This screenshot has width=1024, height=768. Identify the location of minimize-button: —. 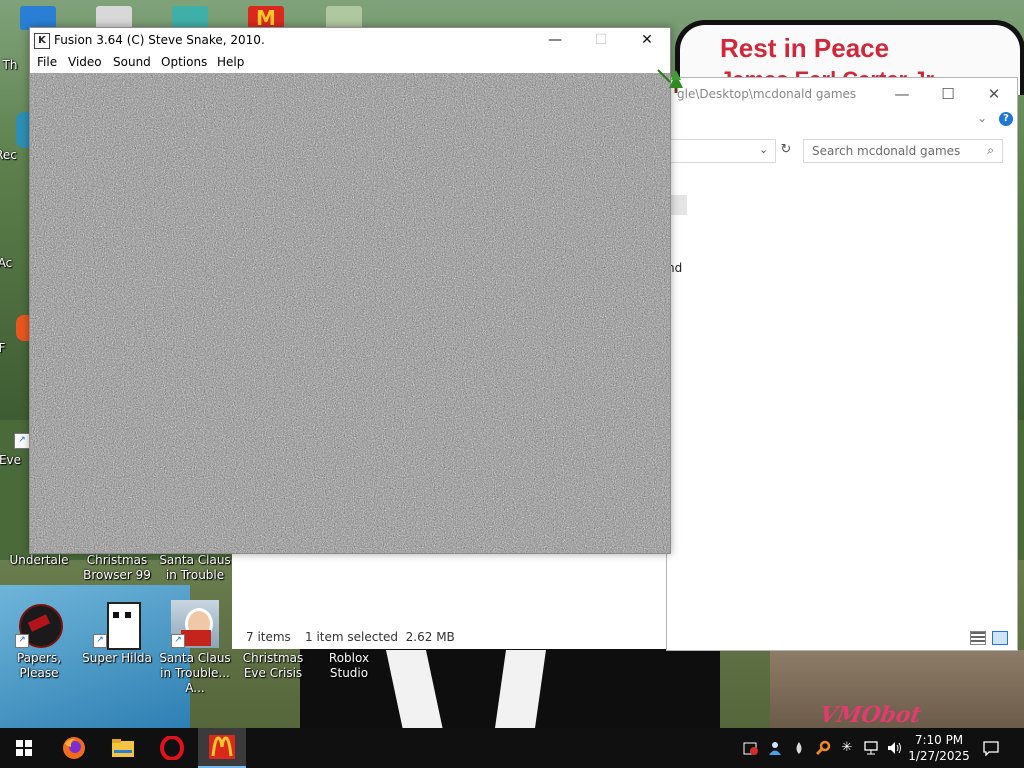
(555, 40).